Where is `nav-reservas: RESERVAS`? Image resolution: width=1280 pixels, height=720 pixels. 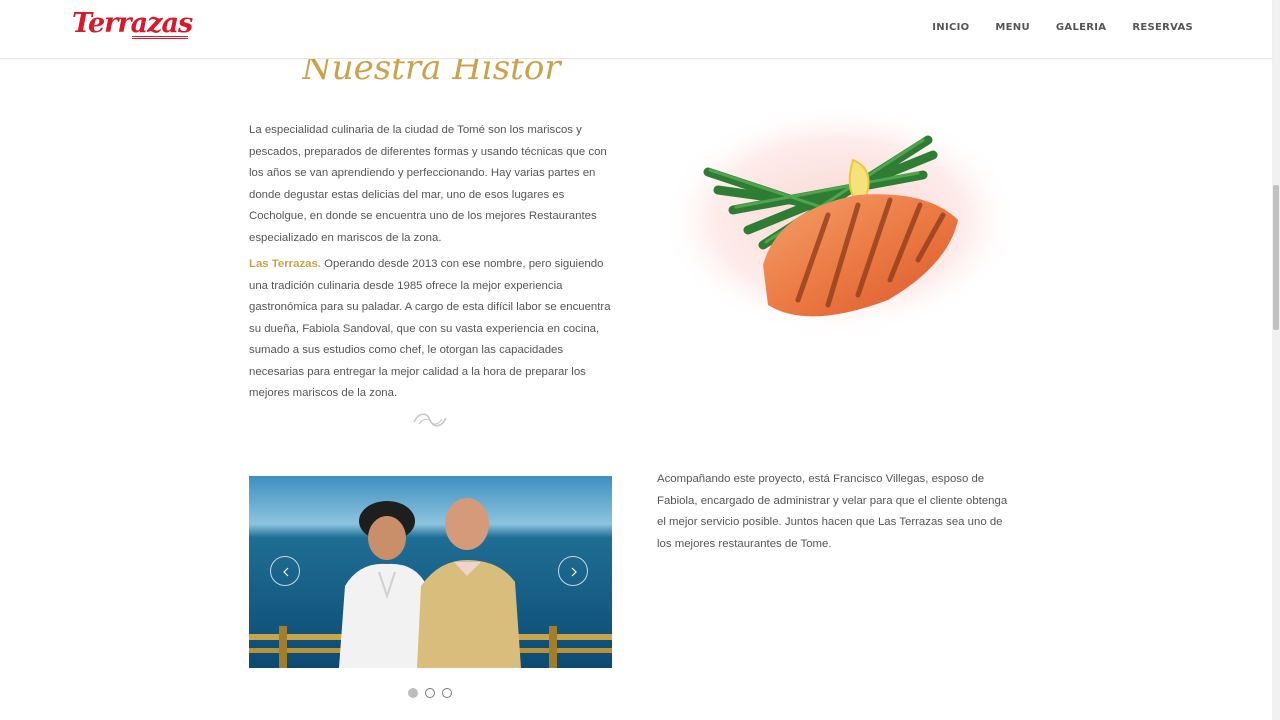
nav-reservas: RESERVAS is located at coordinates (1162, 27).